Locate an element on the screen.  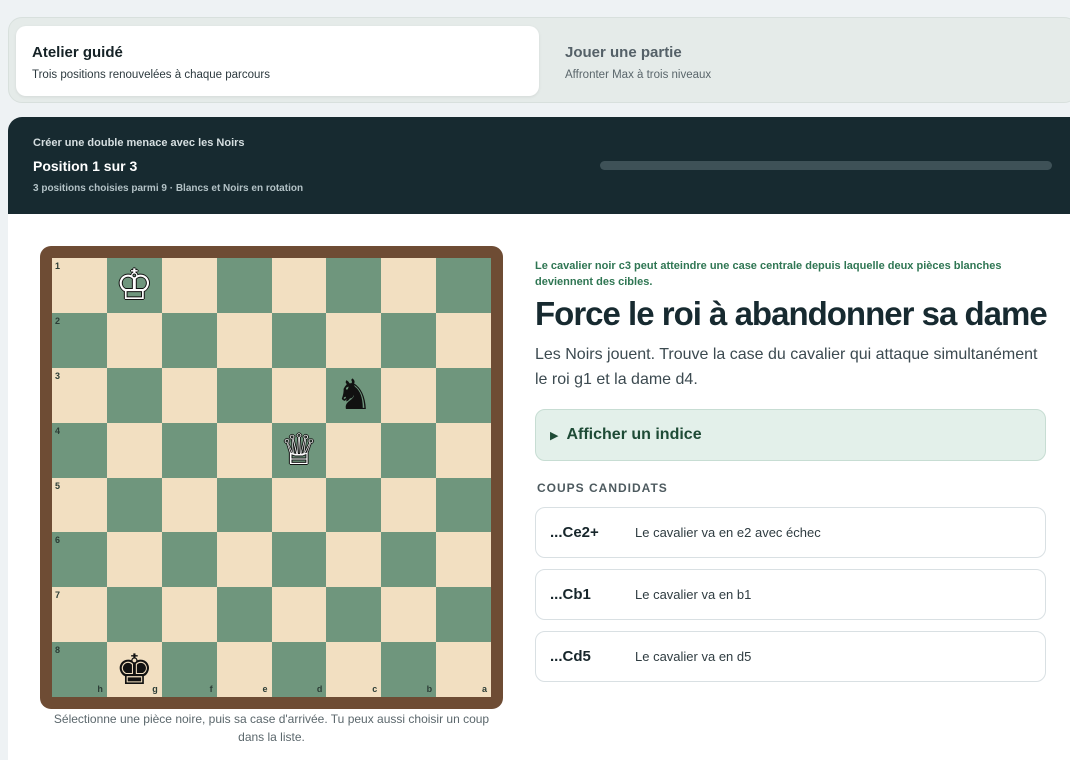
square-b7 is located at coordinates (409, 615).